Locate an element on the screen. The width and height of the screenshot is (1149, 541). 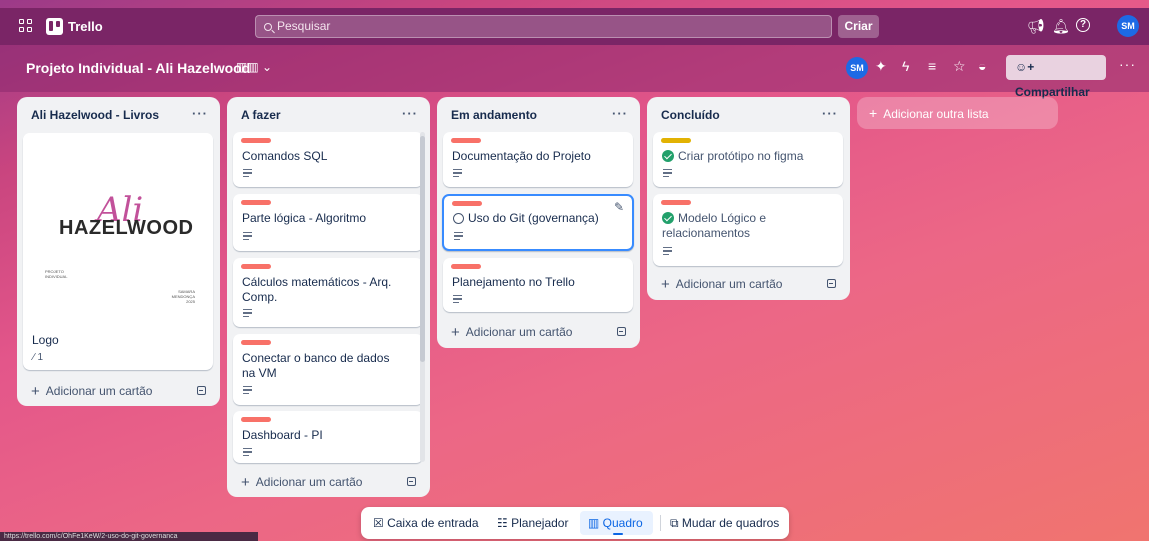
card-criar-prototipo: Criar protótipo no figma is located at coordinates (748, 159).